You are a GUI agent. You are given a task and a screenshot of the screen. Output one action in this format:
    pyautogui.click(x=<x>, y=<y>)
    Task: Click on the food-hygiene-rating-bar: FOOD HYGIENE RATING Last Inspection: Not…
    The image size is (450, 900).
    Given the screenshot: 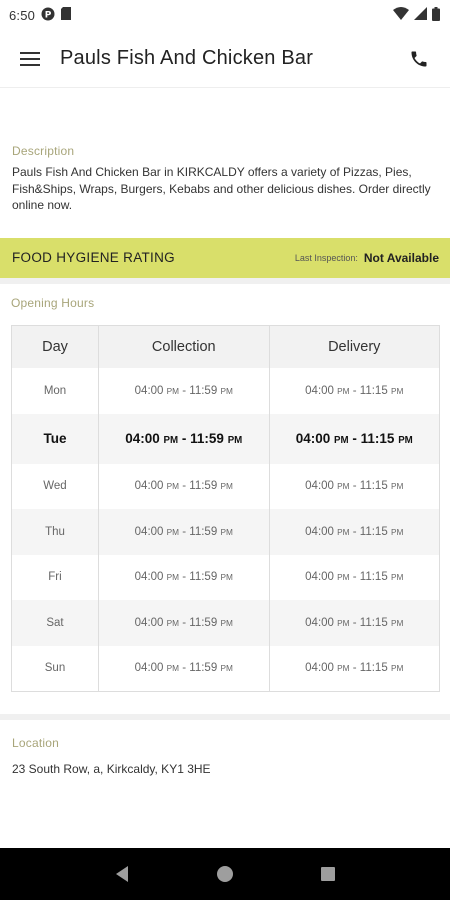 What is the action you would take?
    pyautogui.click(x=225, y=260)
    